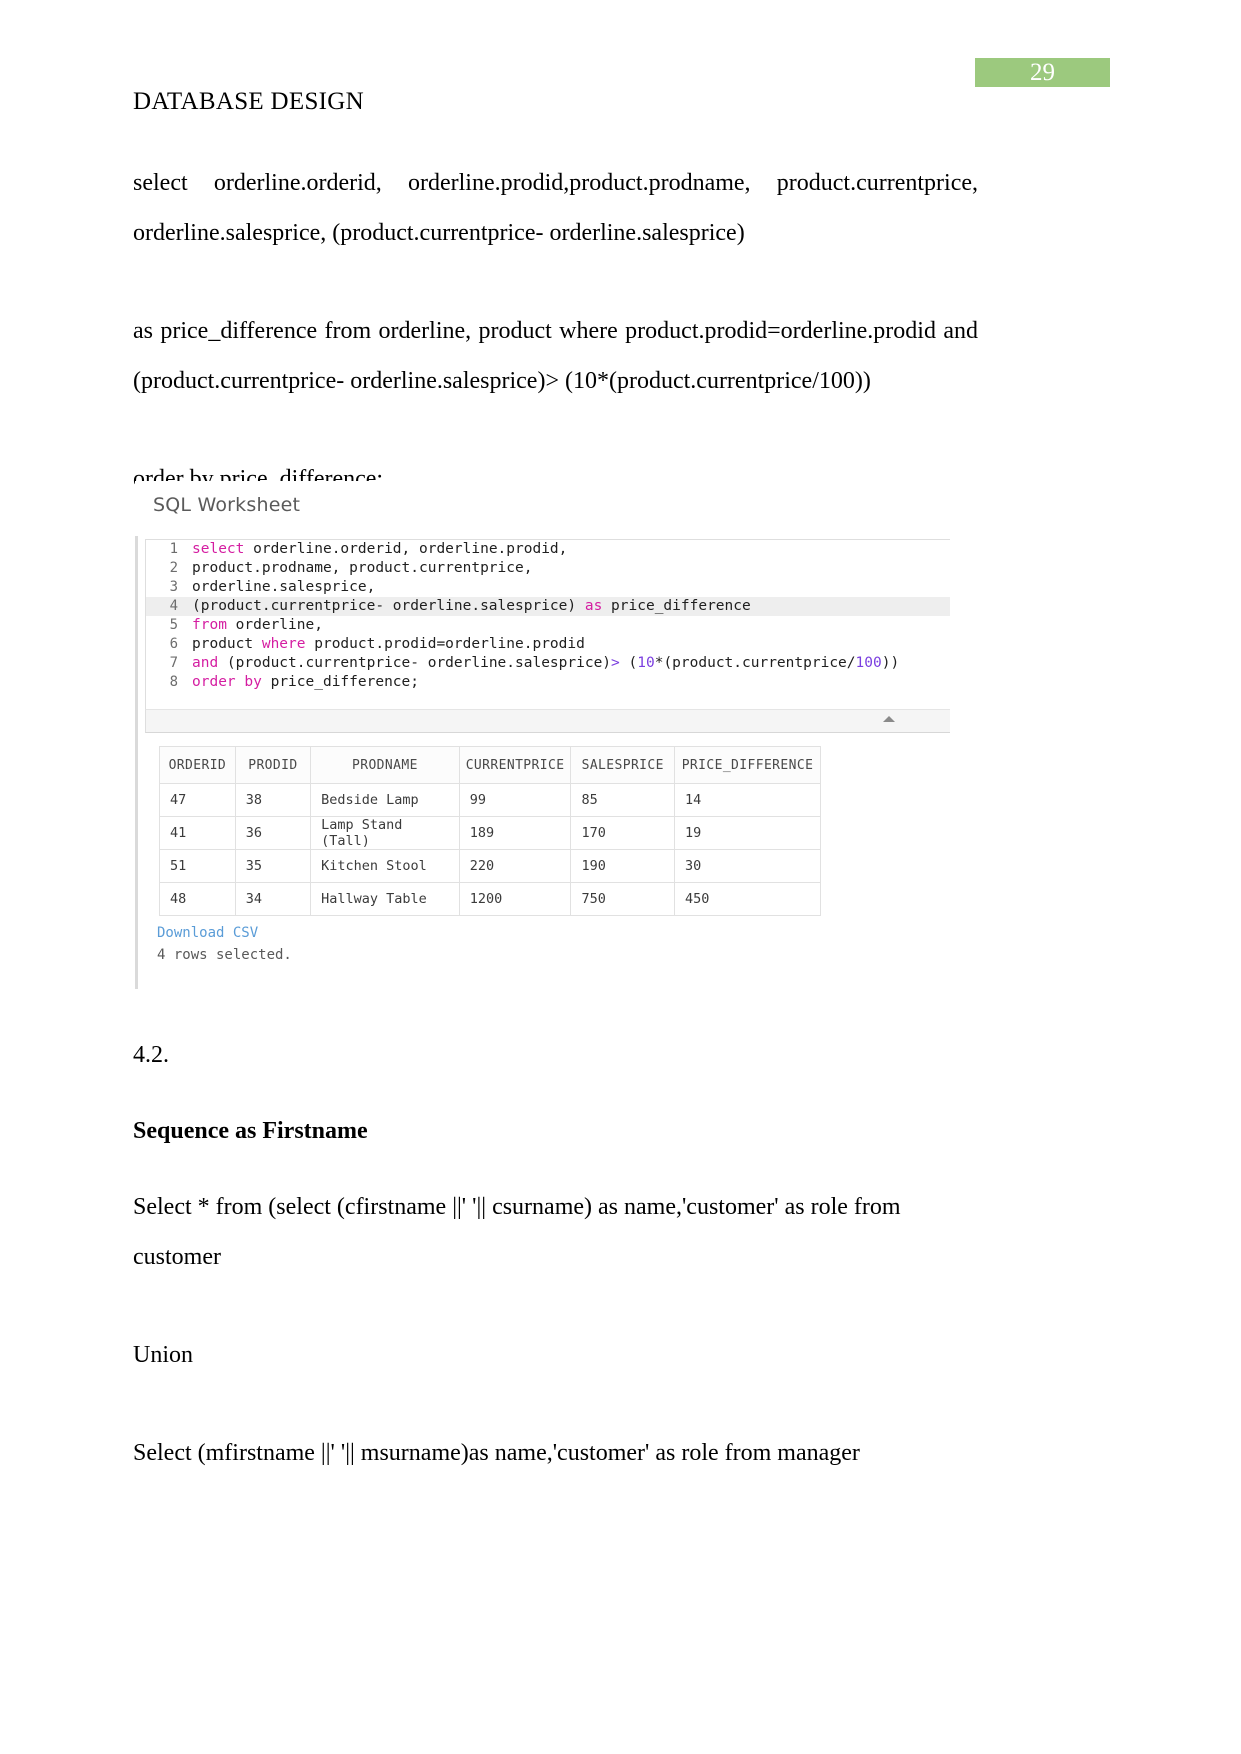 The width and height of the screenshot is (1241, 1754). Describe the element at coordinates (273, 866) in the screenshot. I see `table-cell: 35` at that location.